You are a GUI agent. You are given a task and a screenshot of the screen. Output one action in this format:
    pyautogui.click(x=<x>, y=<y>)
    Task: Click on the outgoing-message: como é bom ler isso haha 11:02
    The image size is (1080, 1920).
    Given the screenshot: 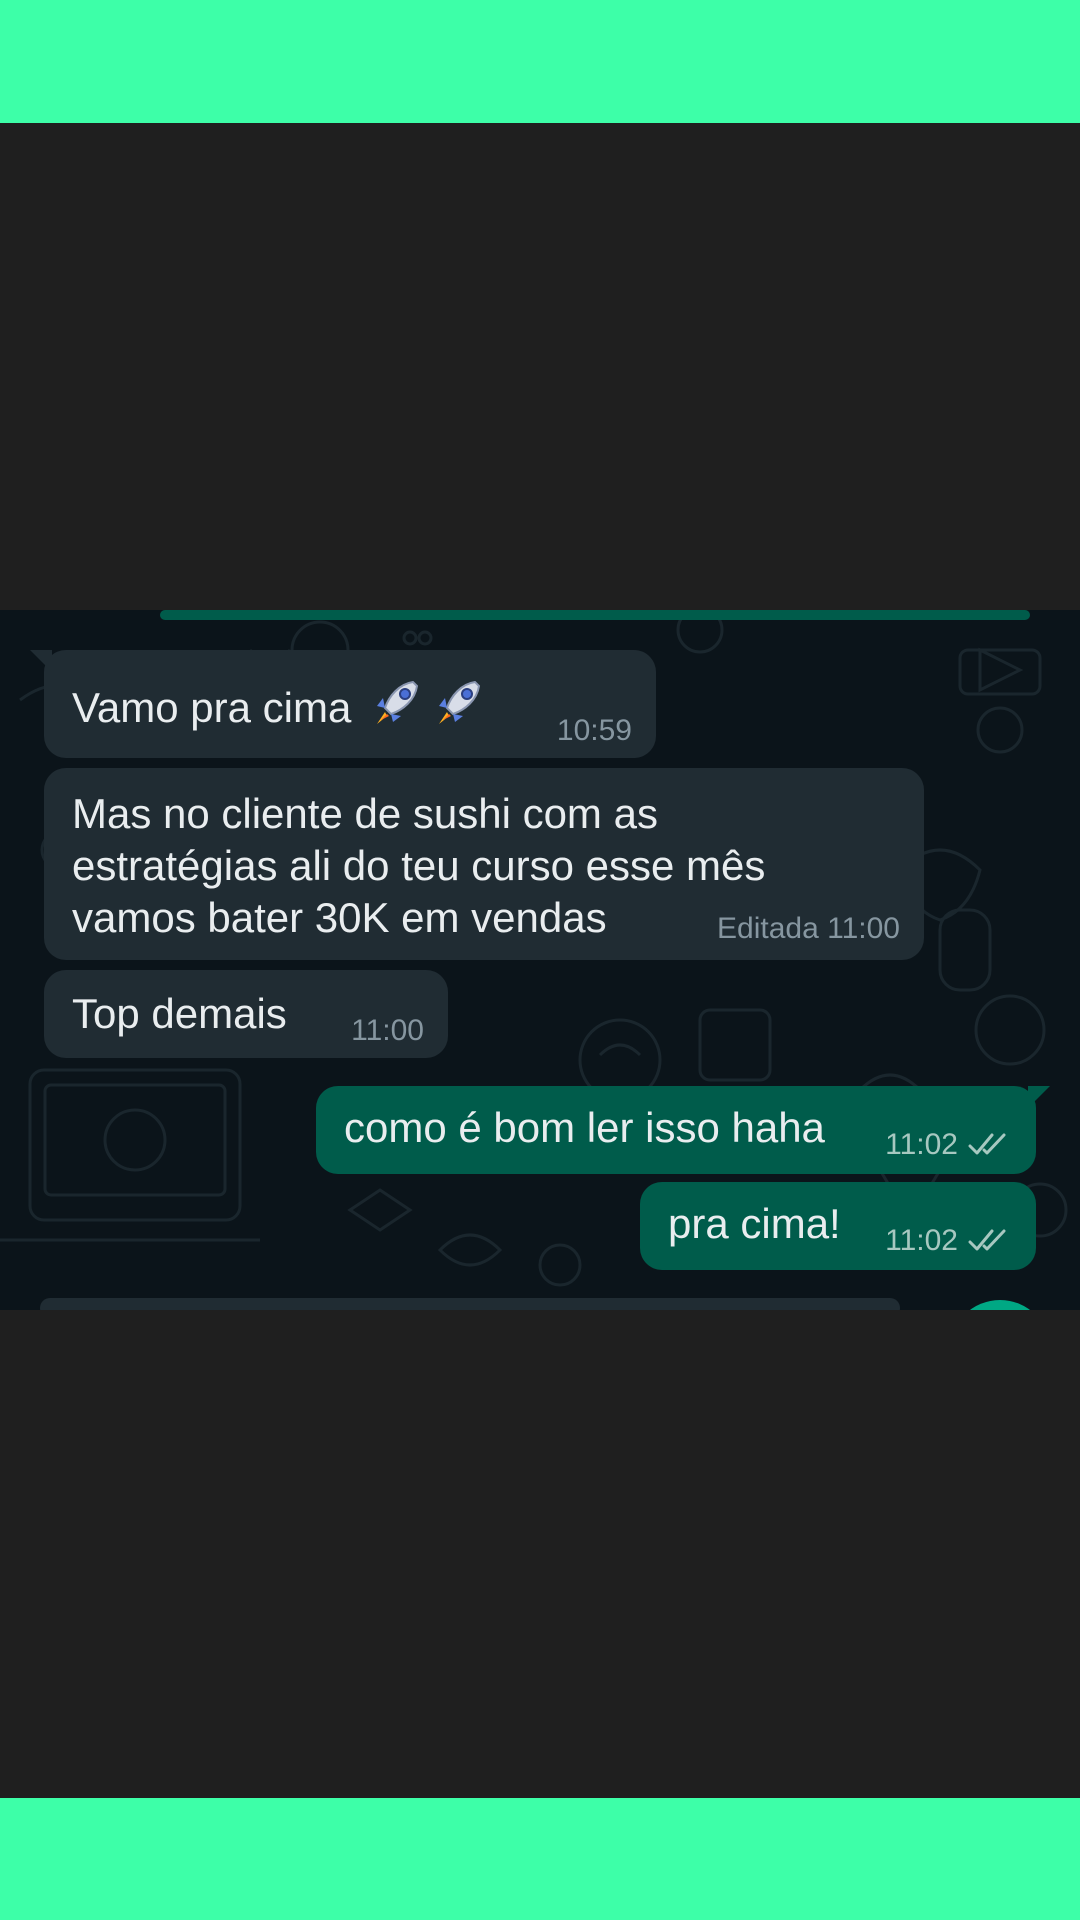 What is the action you would take?
    pyautogui.click(x=683, y=1130)
    